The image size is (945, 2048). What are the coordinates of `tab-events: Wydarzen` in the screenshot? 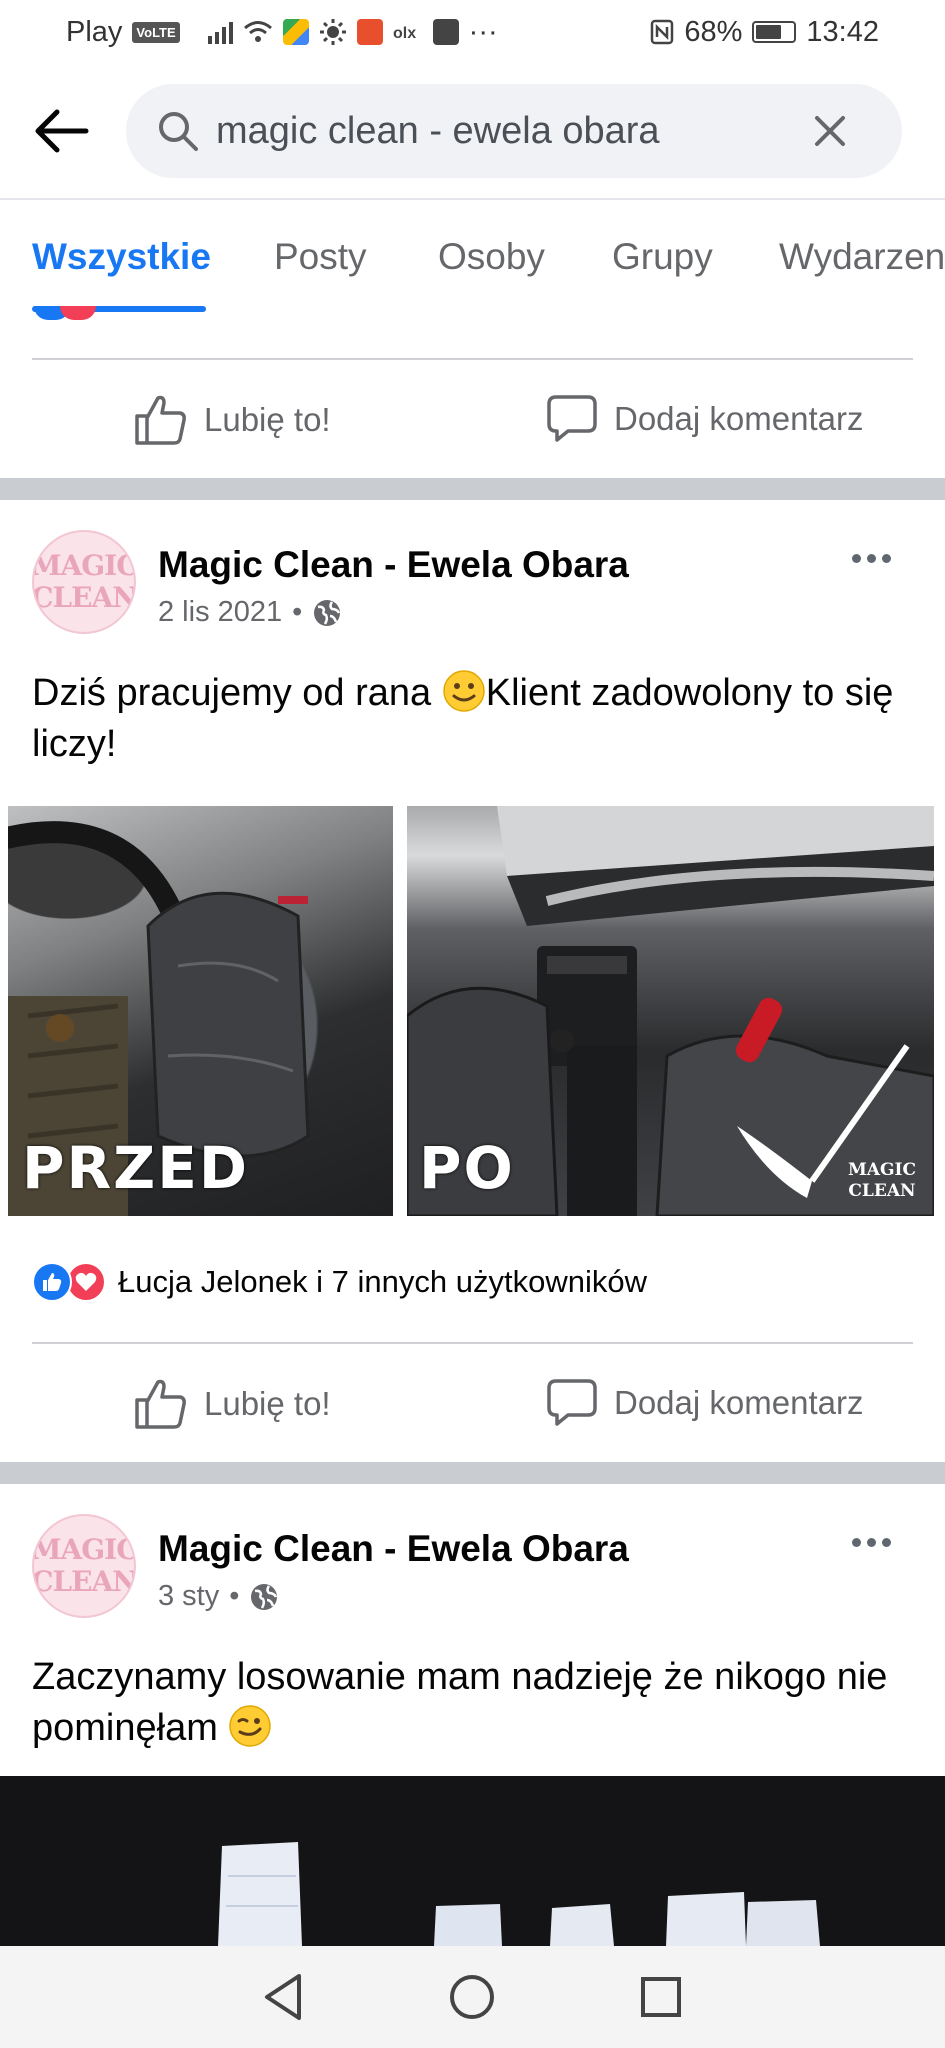 It's located at (862, 257).